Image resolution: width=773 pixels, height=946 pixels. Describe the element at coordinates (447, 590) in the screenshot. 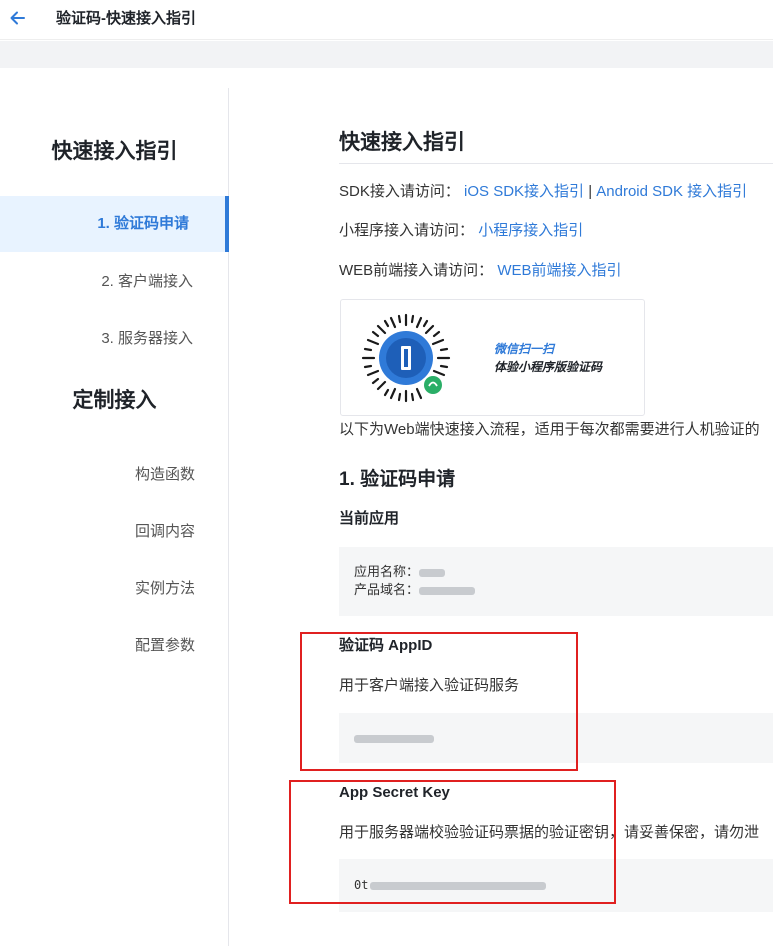

I see `redacted-domain` at that location.